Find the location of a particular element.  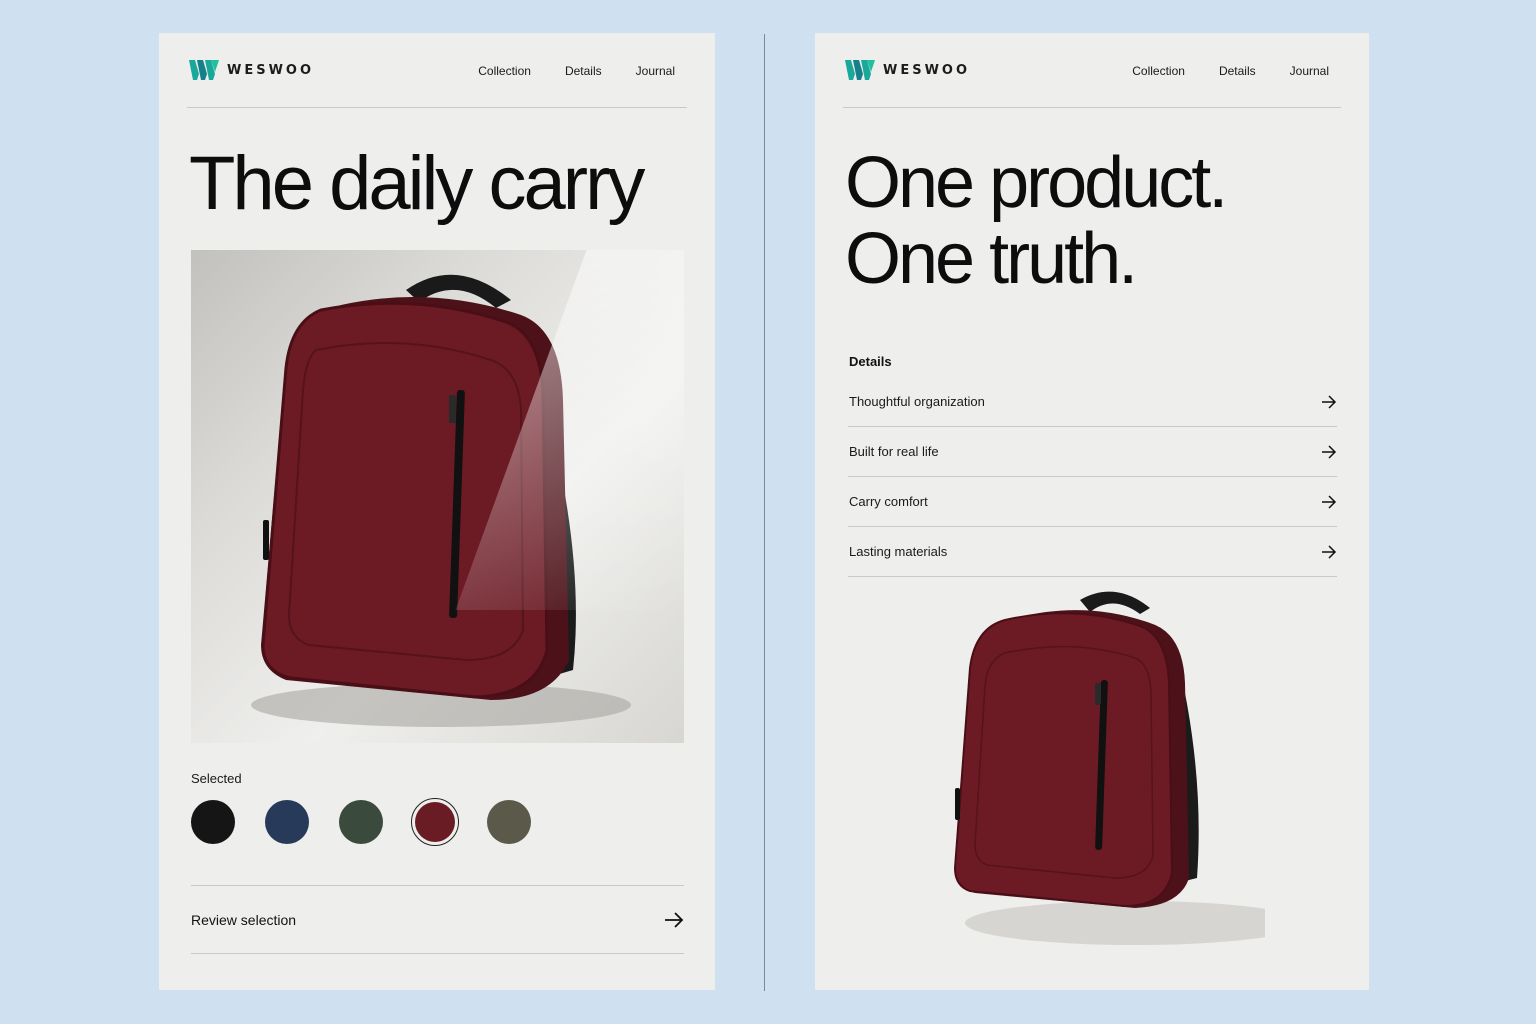

detail-item-organization: Thoughtful organization is located at coordinates (1092, 402).